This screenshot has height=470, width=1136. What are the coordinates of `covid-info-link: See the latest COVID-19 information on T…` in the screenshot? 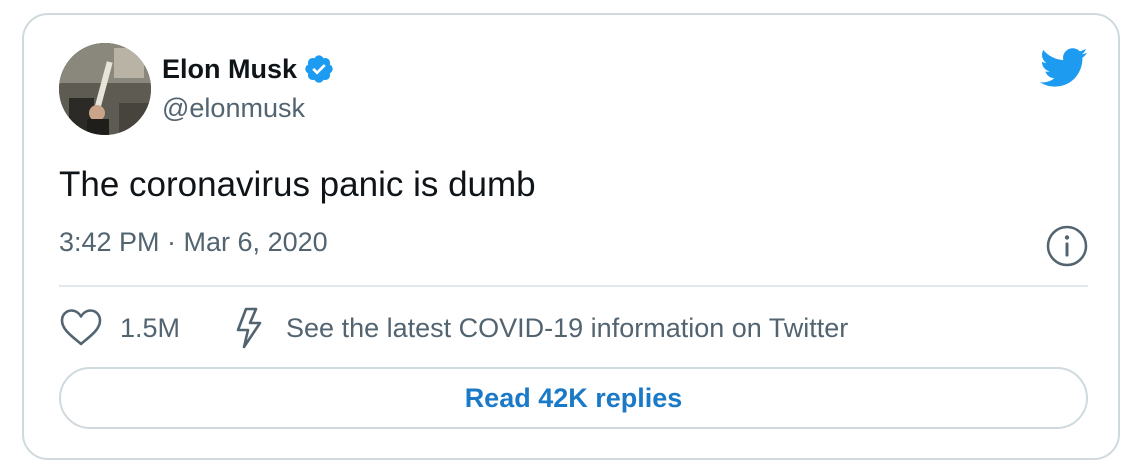 It's located at (540, 328).